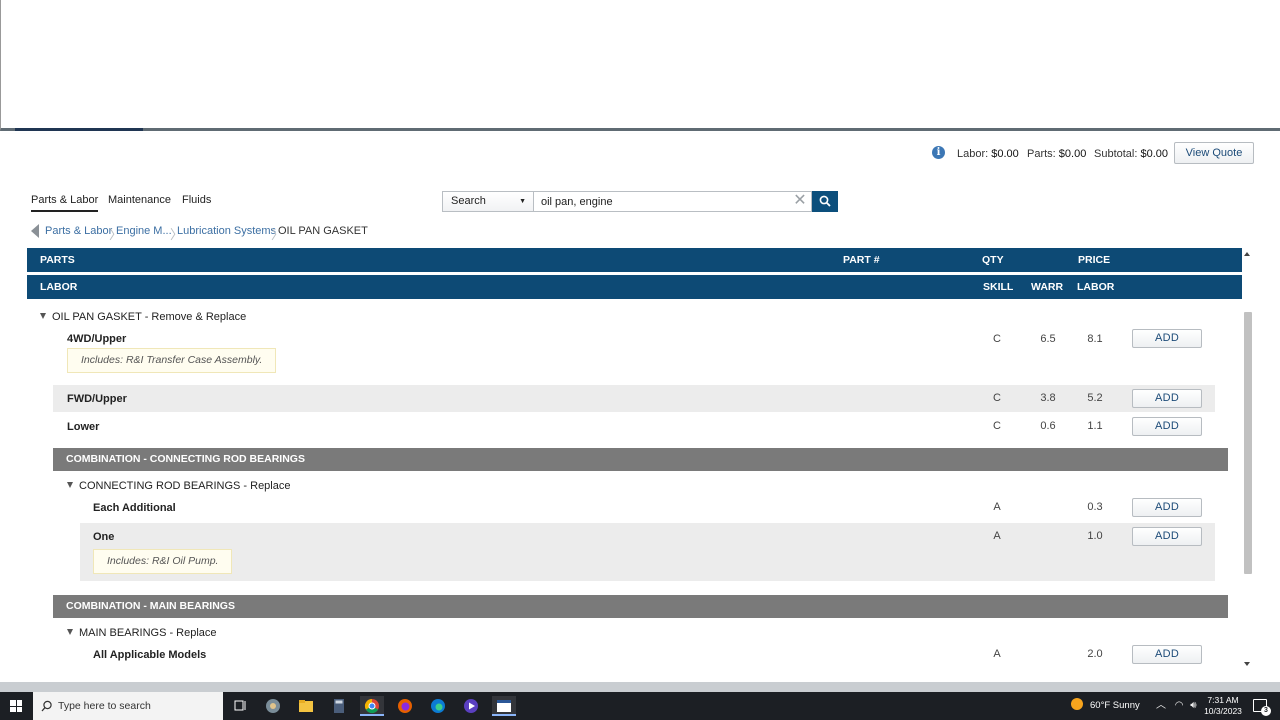 This screenshot has height=720, width=1280. What do you see at coordinates (634, 398) in the screenshot?
I see `table-row: FWD/Upper C 3.8 5.2 ADD` at bounding box center [634, 398].